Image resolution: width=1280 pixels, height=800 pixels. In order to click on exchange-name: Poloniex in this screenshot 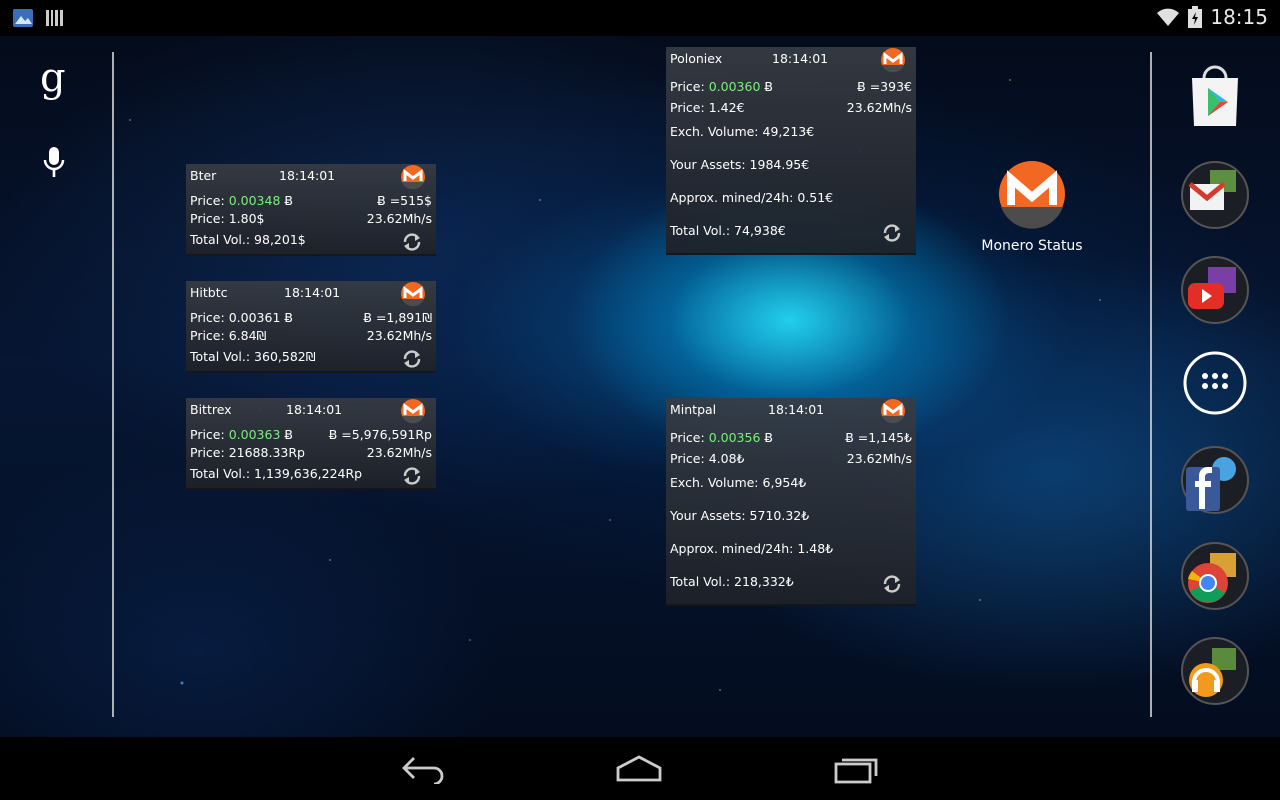, I will do `click(696, 58)`.